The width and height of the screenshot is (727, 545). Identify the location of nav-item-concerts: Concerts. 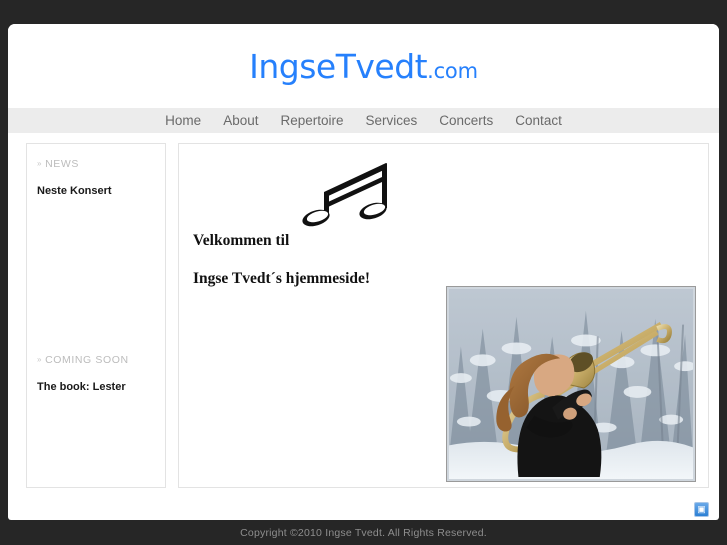
(466, 120).